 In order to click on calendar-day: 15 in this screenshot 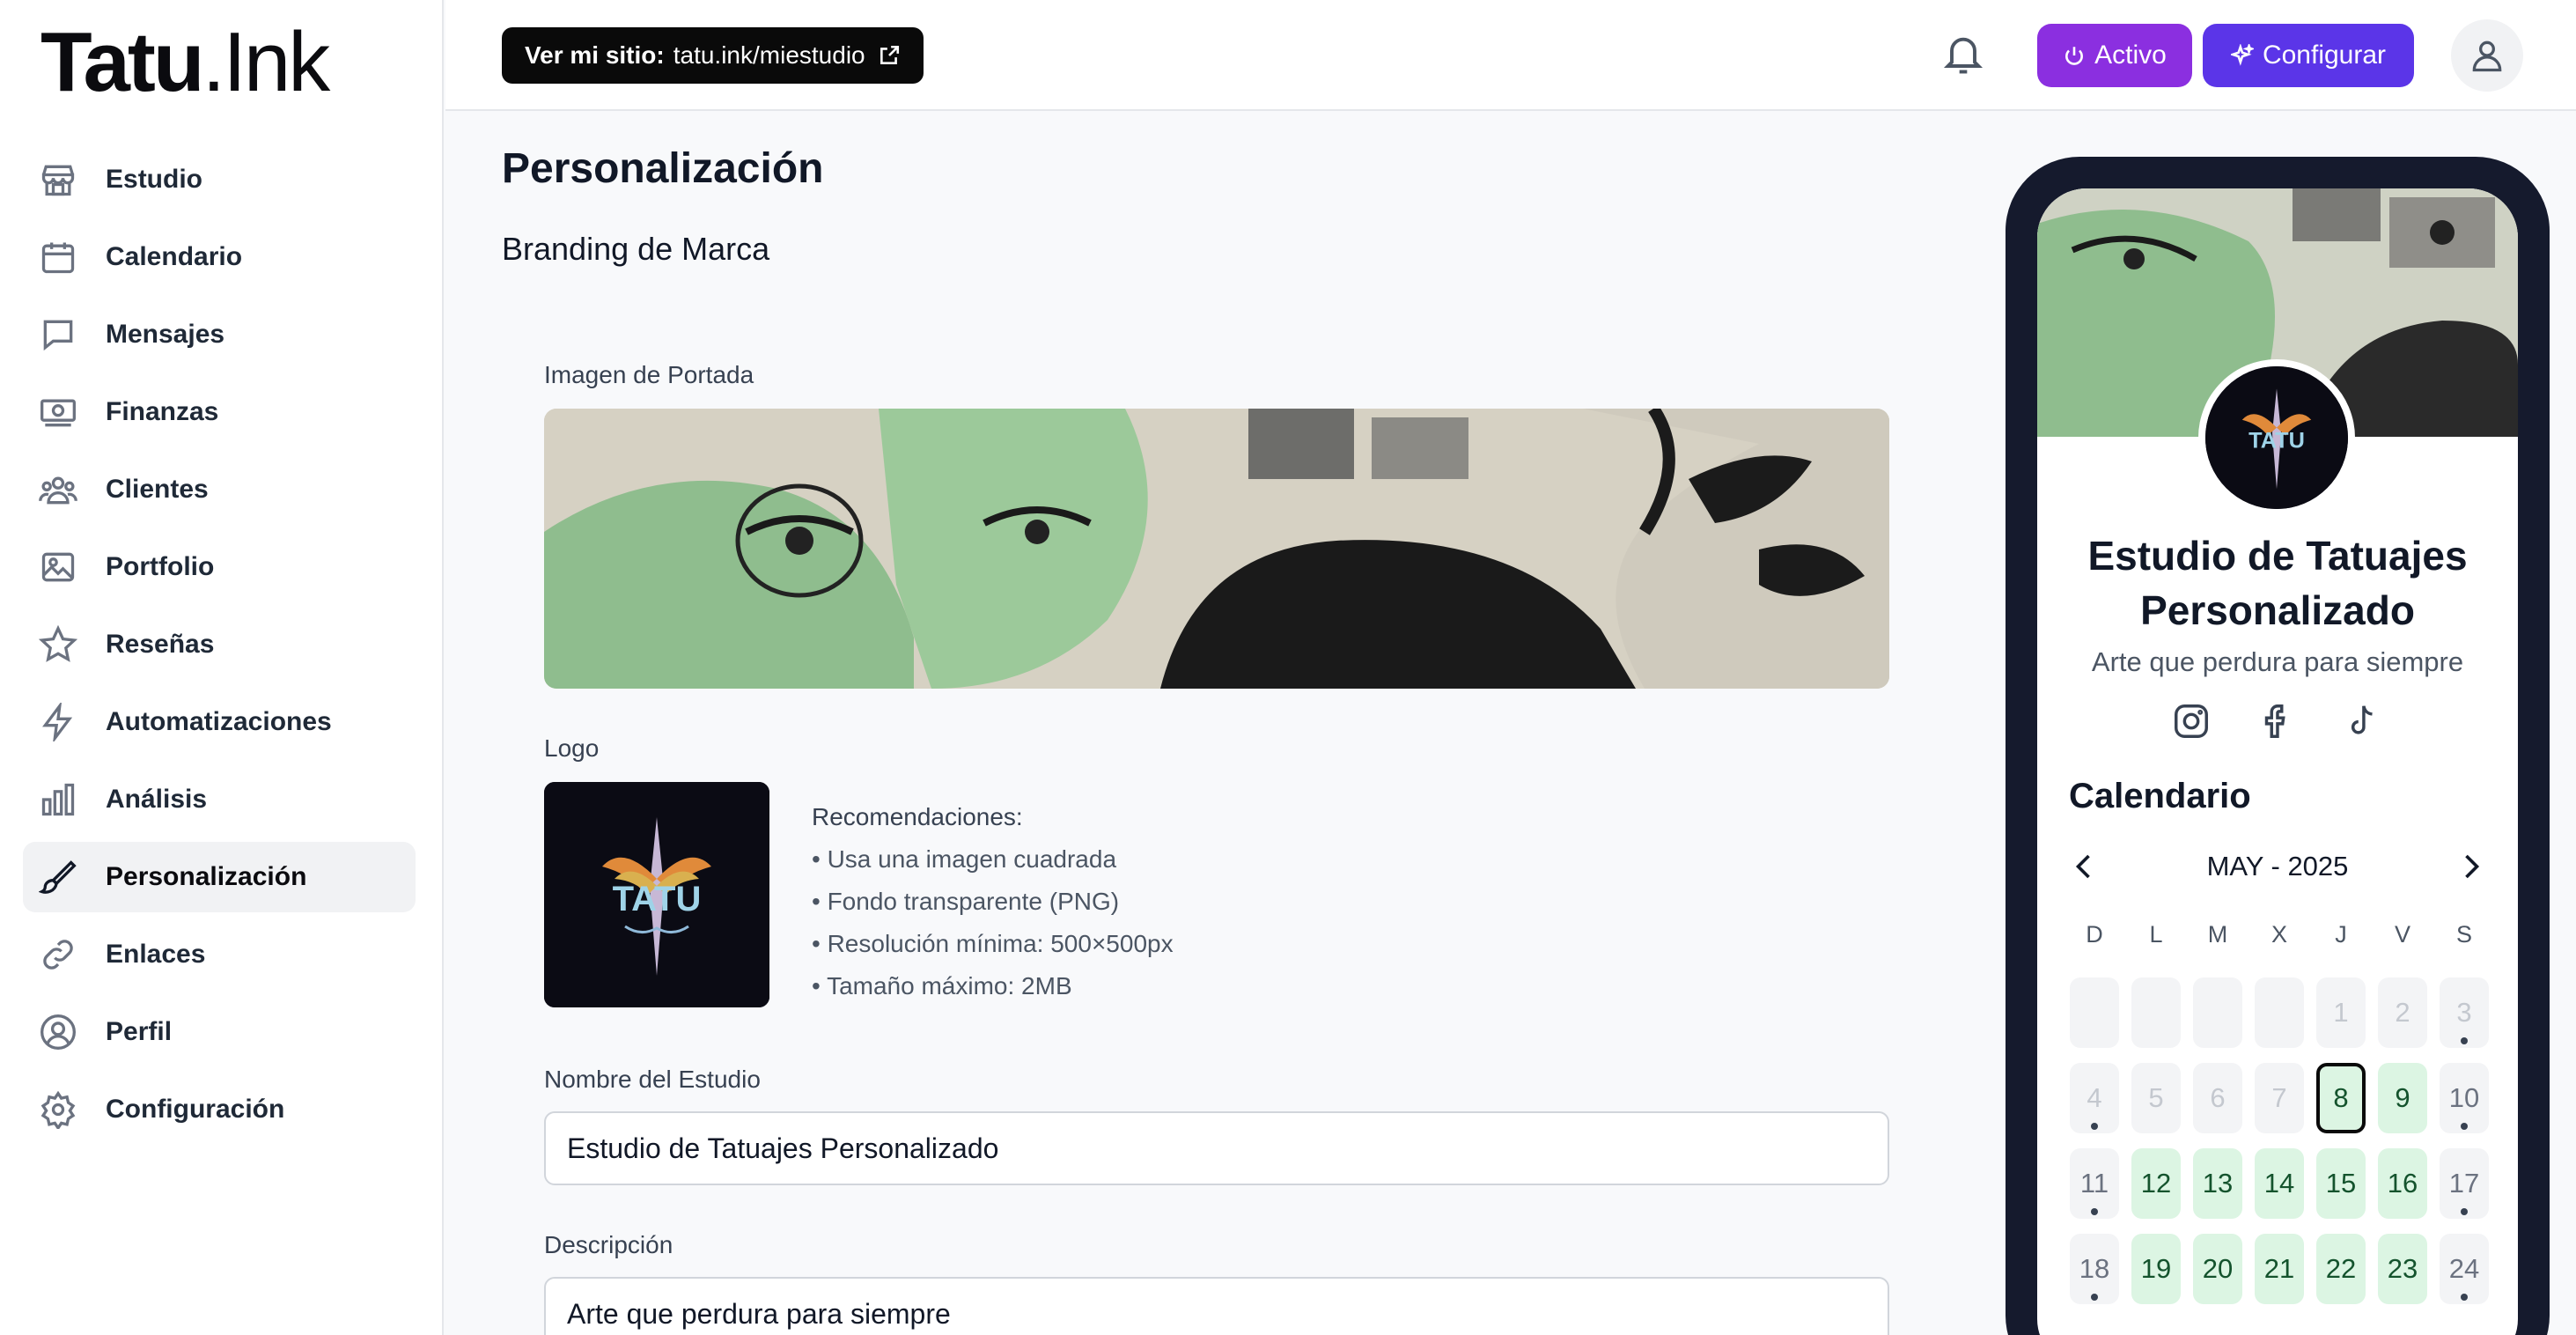, I will do `click(2341, 1184)`.